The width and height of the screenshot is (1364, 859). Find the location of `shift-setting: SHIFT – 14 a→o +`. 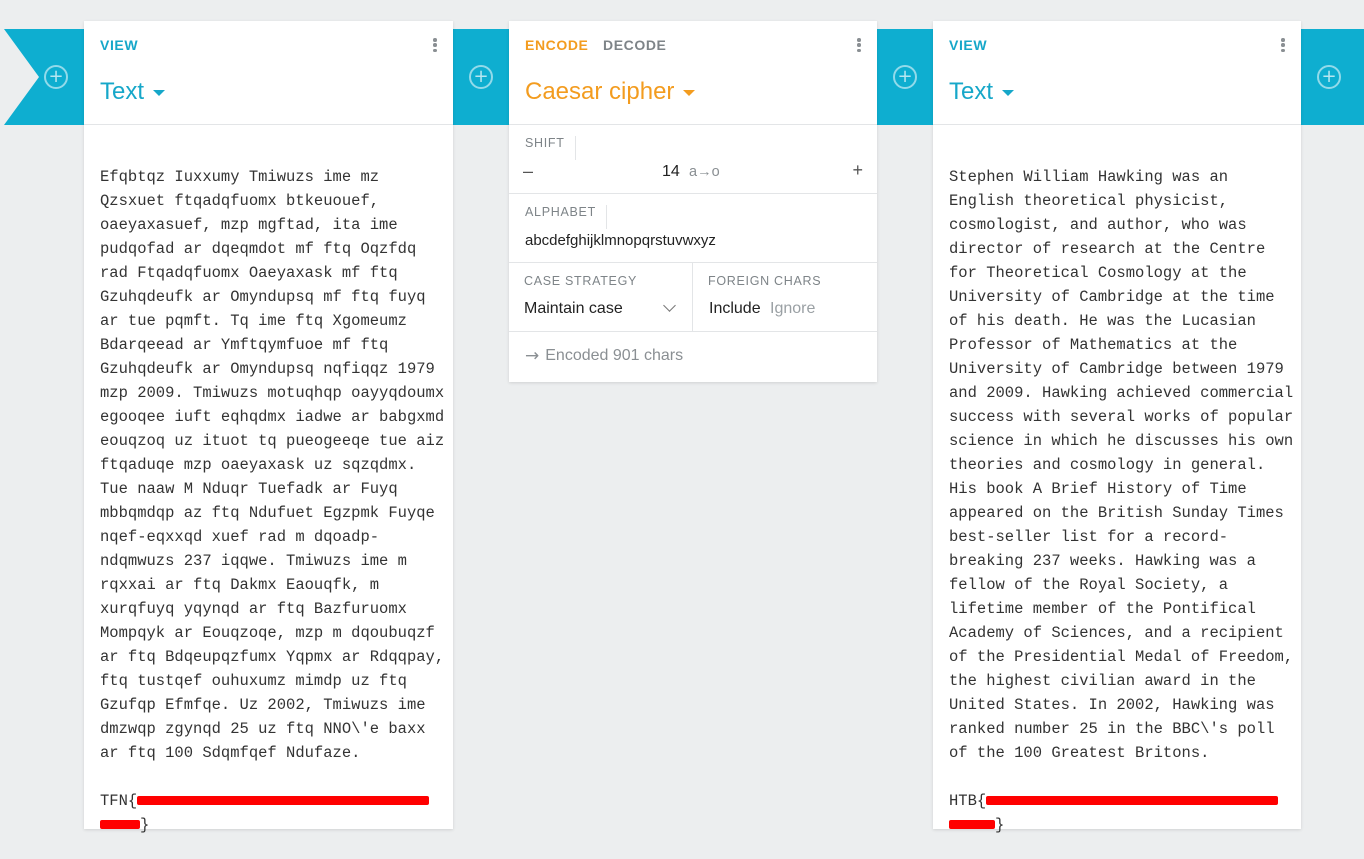

shift-setting: SHIFT – 14 a→o + is located at coordinates (693, 159).